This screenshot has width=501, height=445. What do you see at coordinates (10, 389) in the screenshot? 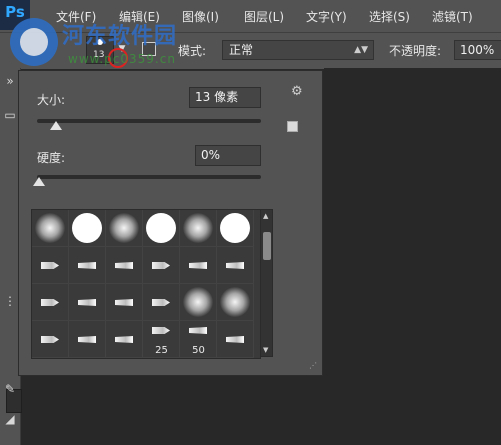
I see `history-brush-icon: ✎` at bounding box center [10, 389].